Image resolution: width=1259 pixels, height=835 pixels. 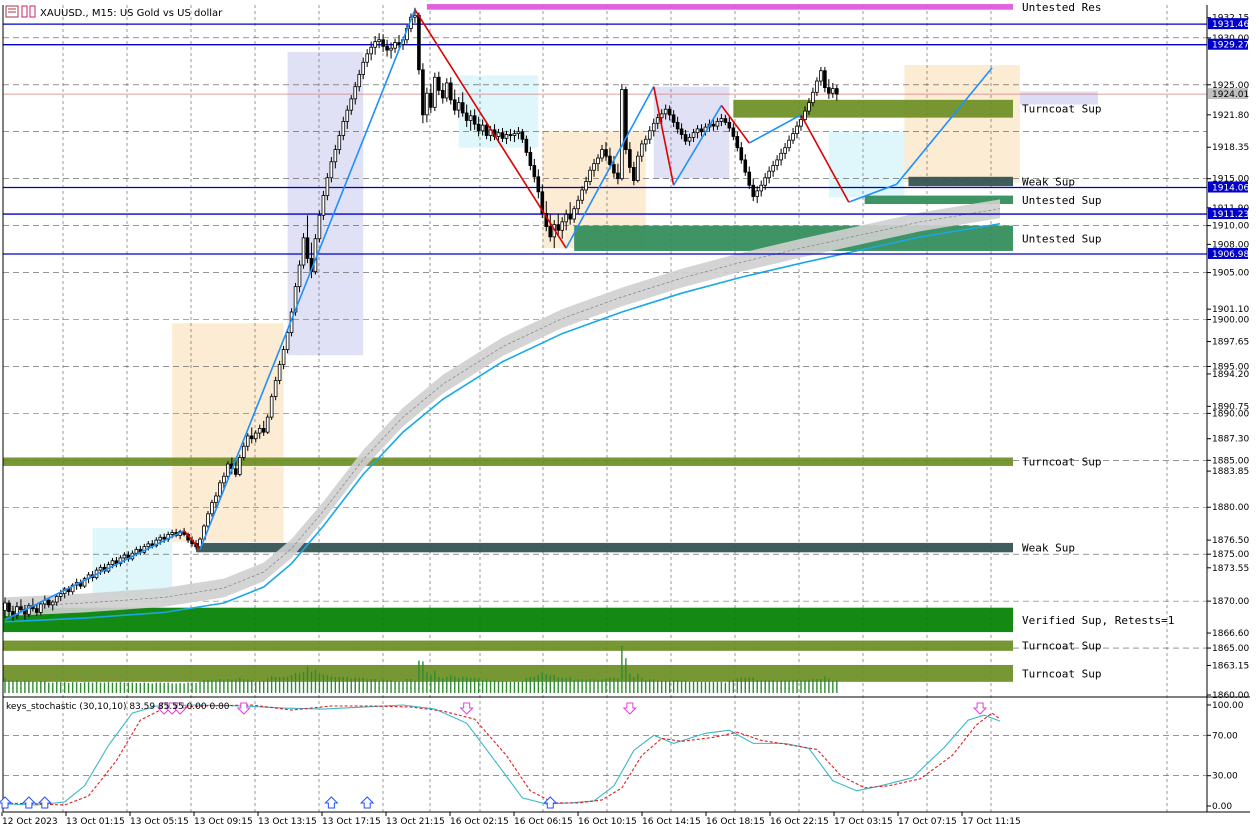 What do you see at coordinates (1230, 555) in the screenshot?
I see `price-tick-label: 1875.00` at bounding box center [1230, 555].